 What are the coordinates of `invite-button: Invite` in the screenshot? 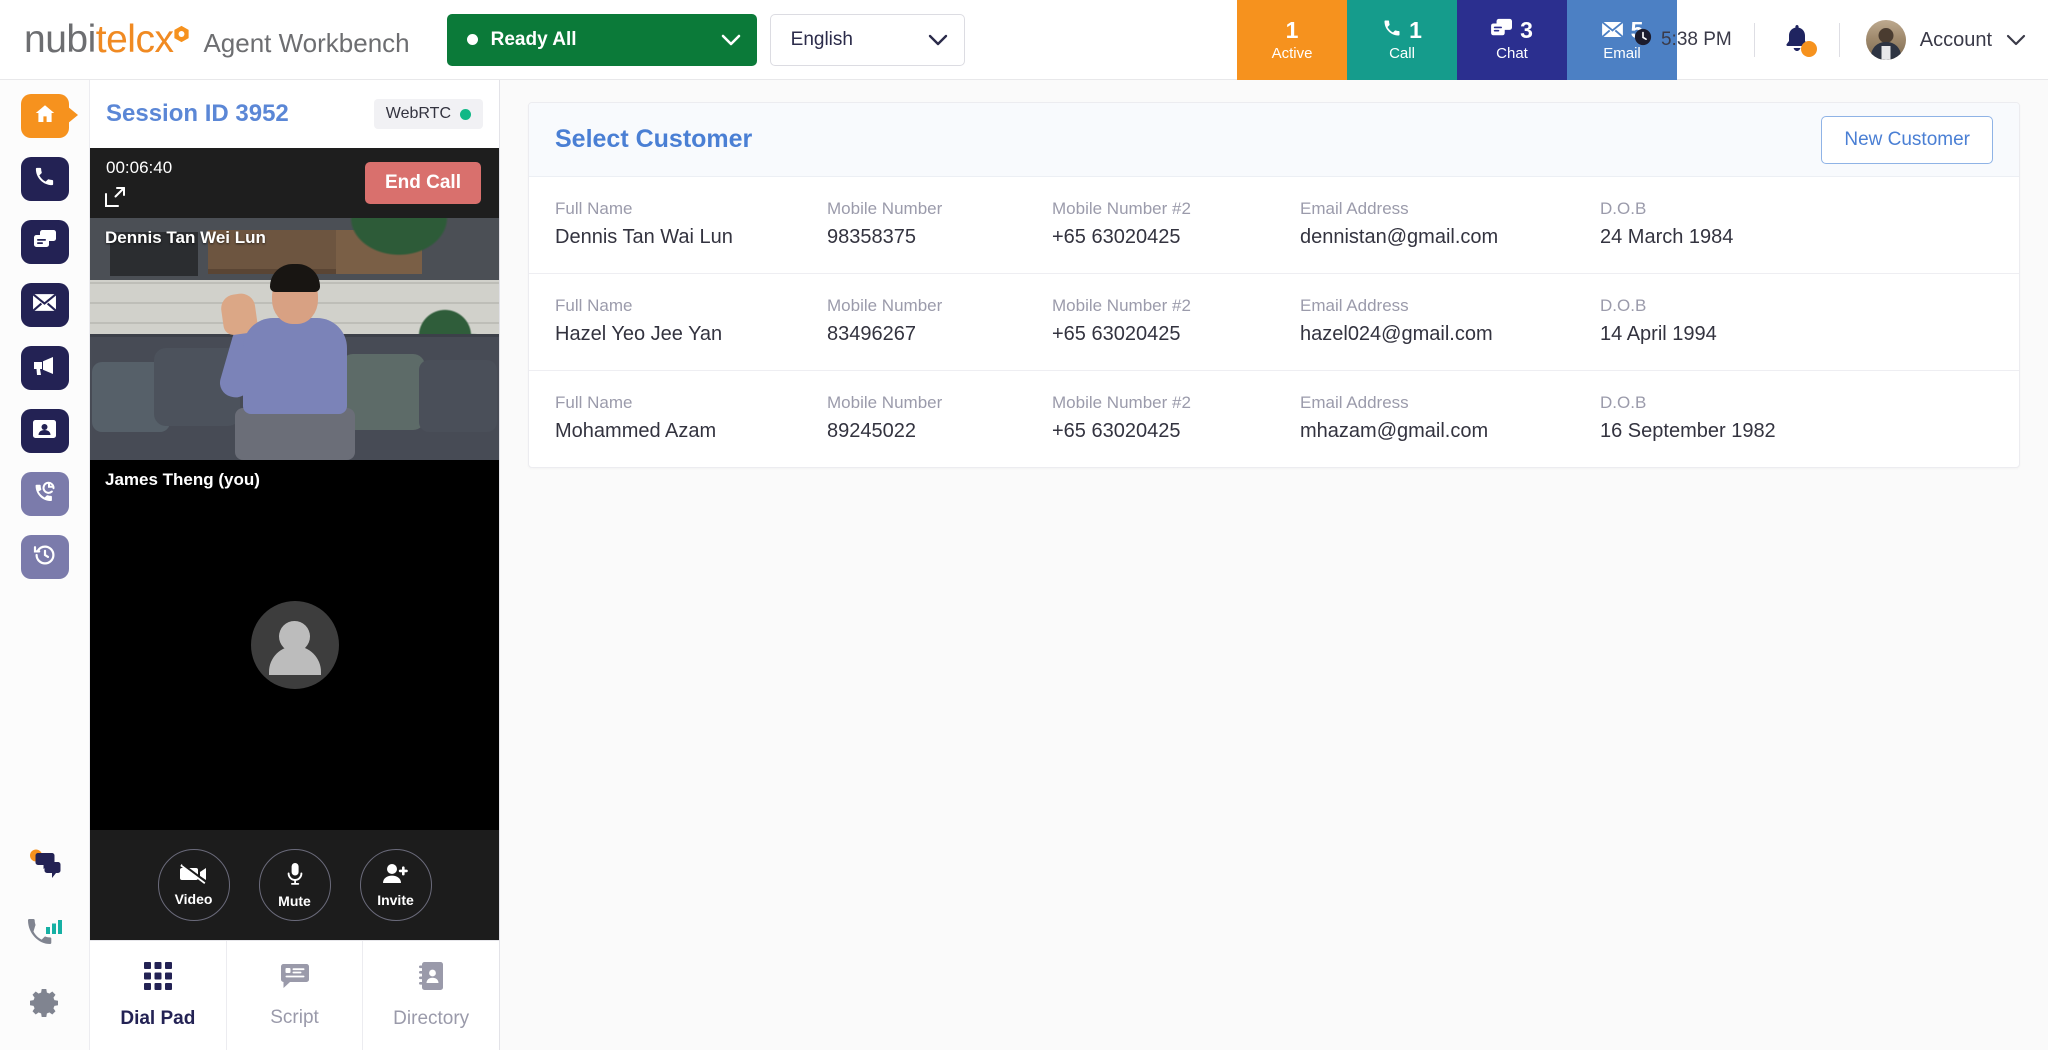 It's located at (395, 885).